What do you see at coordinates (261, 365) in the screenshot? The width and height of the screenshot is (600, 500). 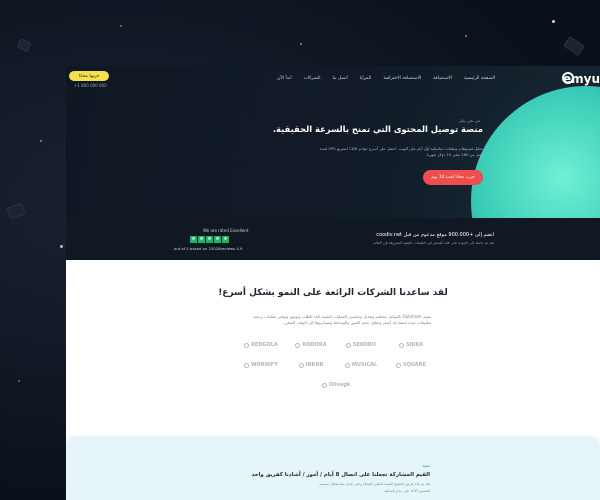 I see `client-logo: WORNIFY` at bounding box center [261, 365].